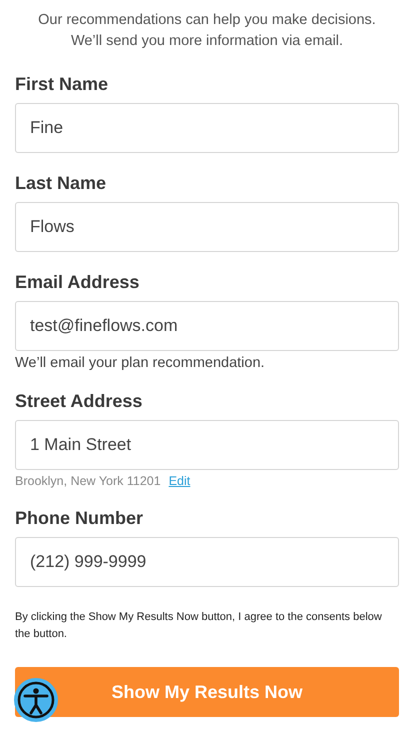  I want to click on intro-text: Our recommendations can help you make decisions., so click(207, 20).